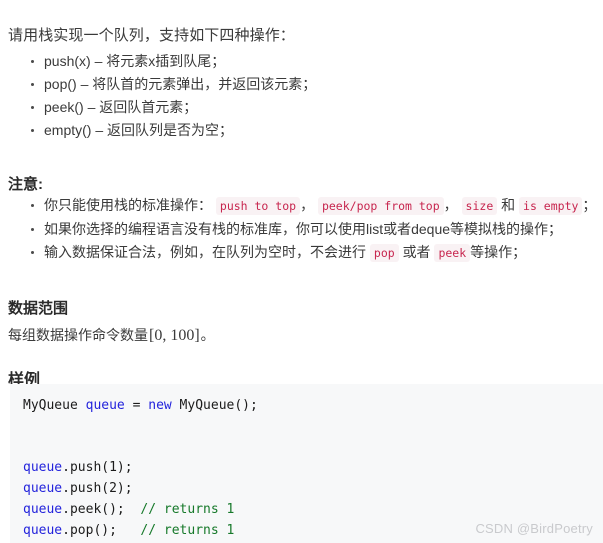 This screenshot has width=603, height=543. I want to click on list-item: peek() – 返回队首元素；, so click(171, 107).